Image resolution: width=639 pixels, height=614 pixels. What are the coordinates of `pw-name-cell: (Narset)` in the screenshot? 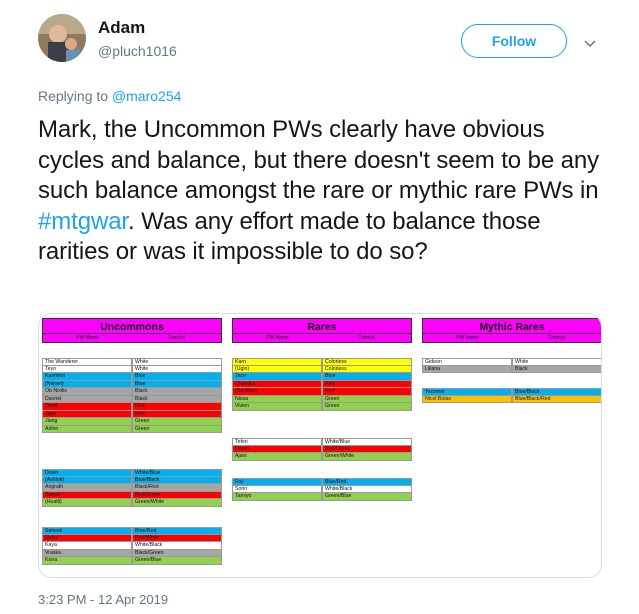 It's located at (87, 384).